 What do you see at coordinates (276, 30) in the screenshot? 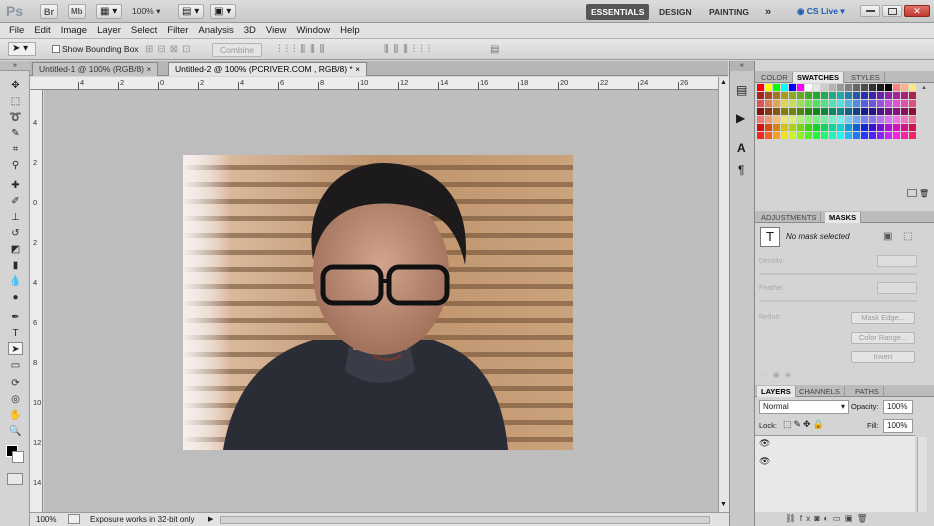
I see `menu-view: View` at bounding box center [276, 30].